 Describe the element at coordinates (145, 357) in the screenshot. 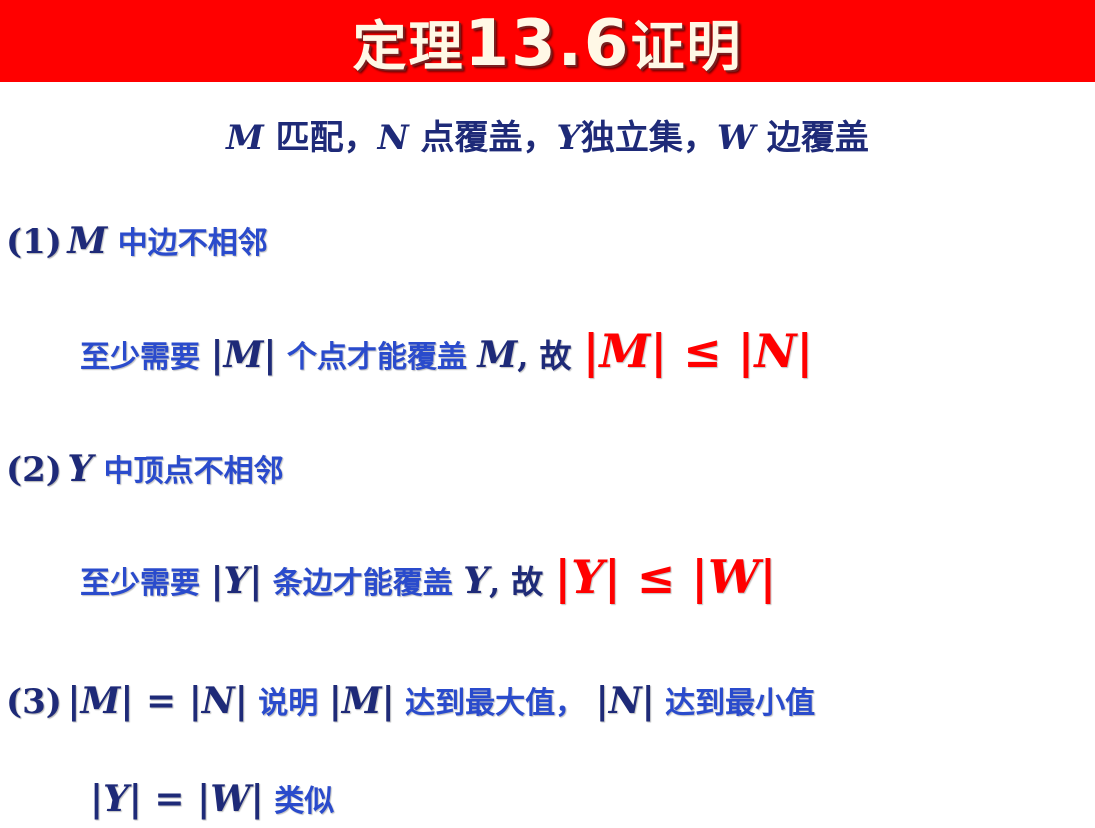

I see `item-1-detail-pre: 至少需要` at that location.